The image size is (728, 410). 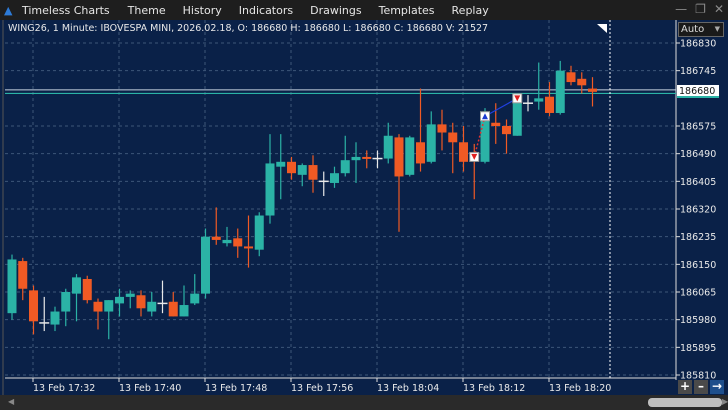 I want to click on x-tick-label: 13 Feb 17:48, so click(x=236, y=388).